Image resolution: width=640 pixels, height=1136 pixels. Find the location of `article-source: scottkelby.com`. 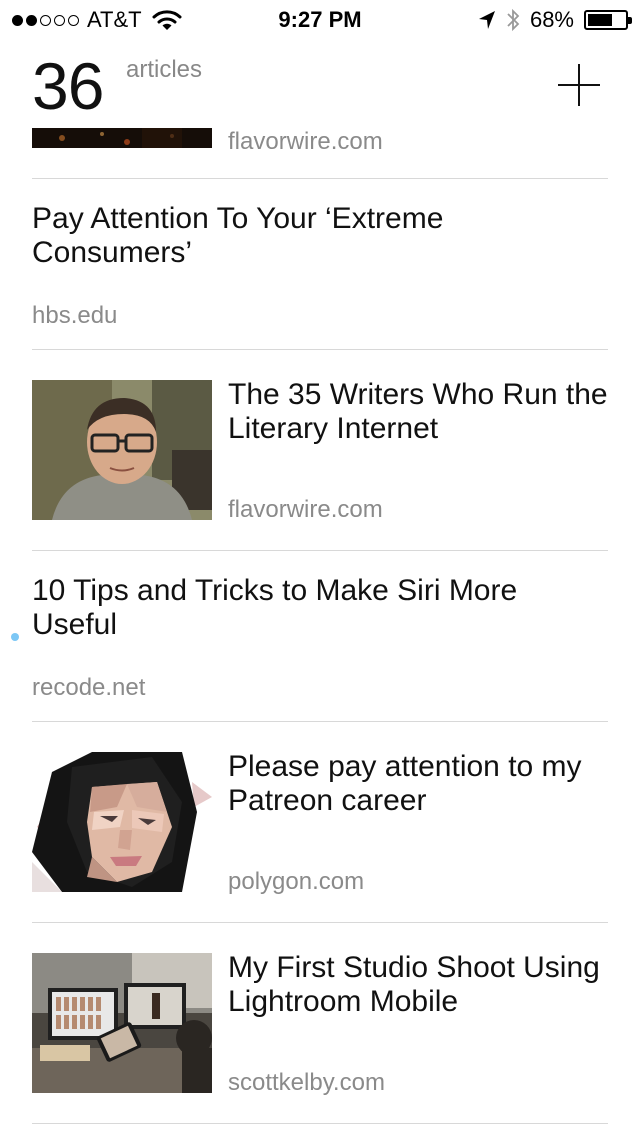

article-source: scottkelby.com is located at coordinates (306, 1082).